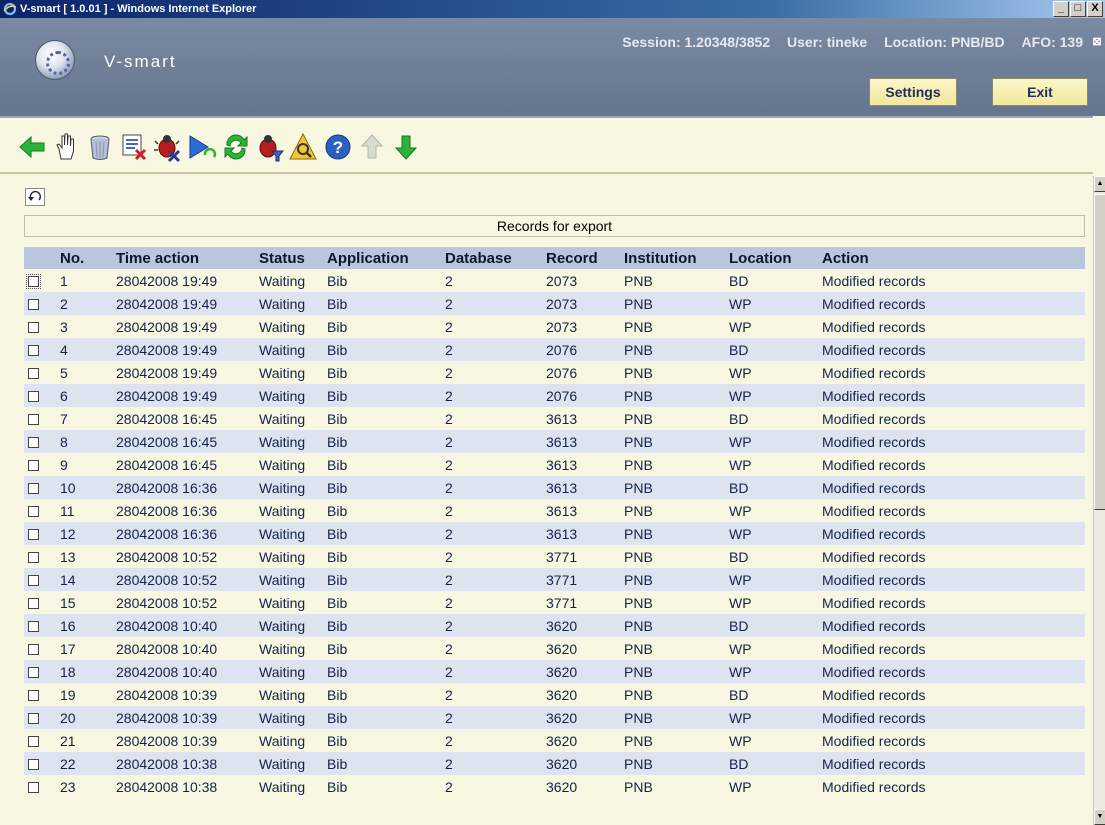 Image resolution: width=1105 pixels, height=825 pixels. Describe the element at coordinates (1040, 92) in the screenshot. I see `exit-button: Exit` at that location.